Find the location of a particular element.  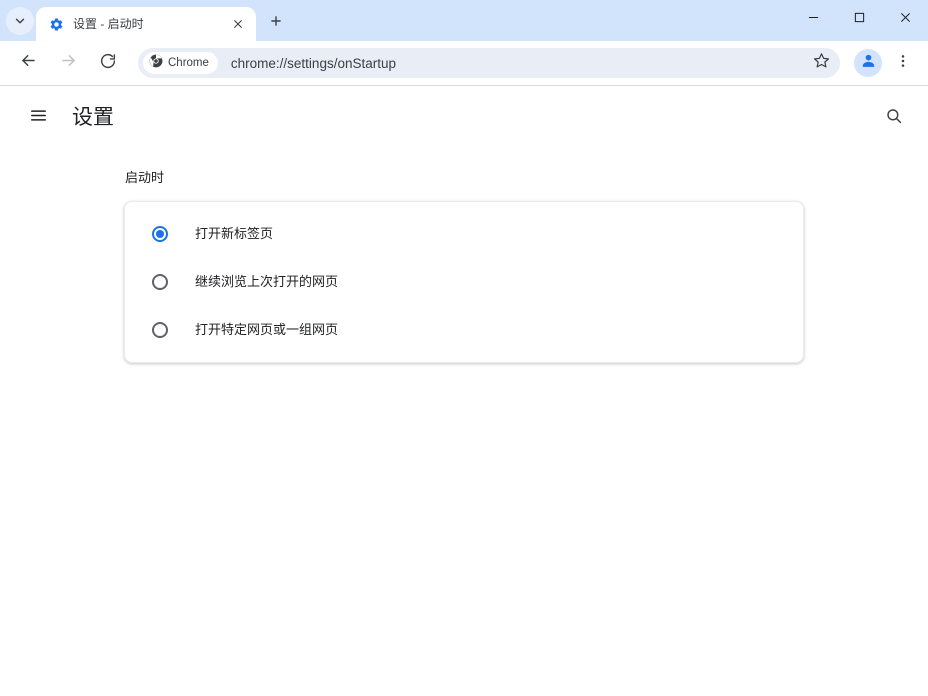

window-controls is located at coordinates (859, 20).